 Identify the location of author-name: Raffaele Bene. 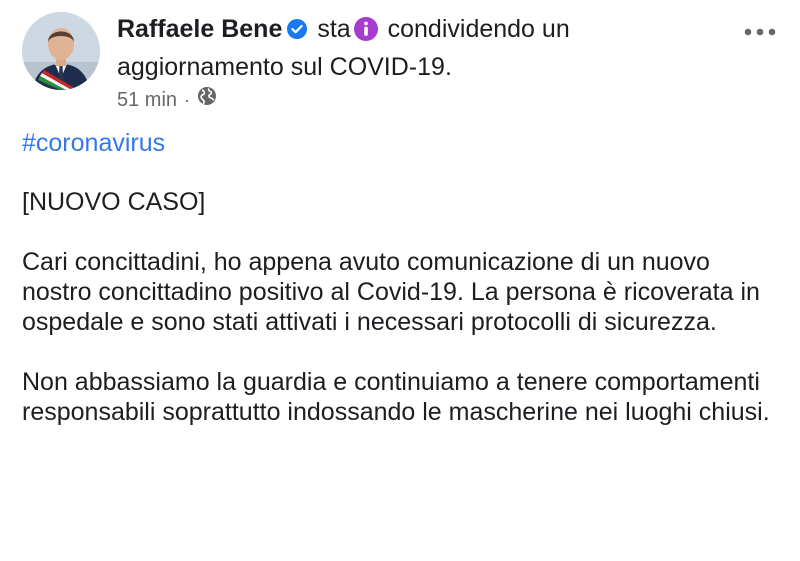
(199, 29).